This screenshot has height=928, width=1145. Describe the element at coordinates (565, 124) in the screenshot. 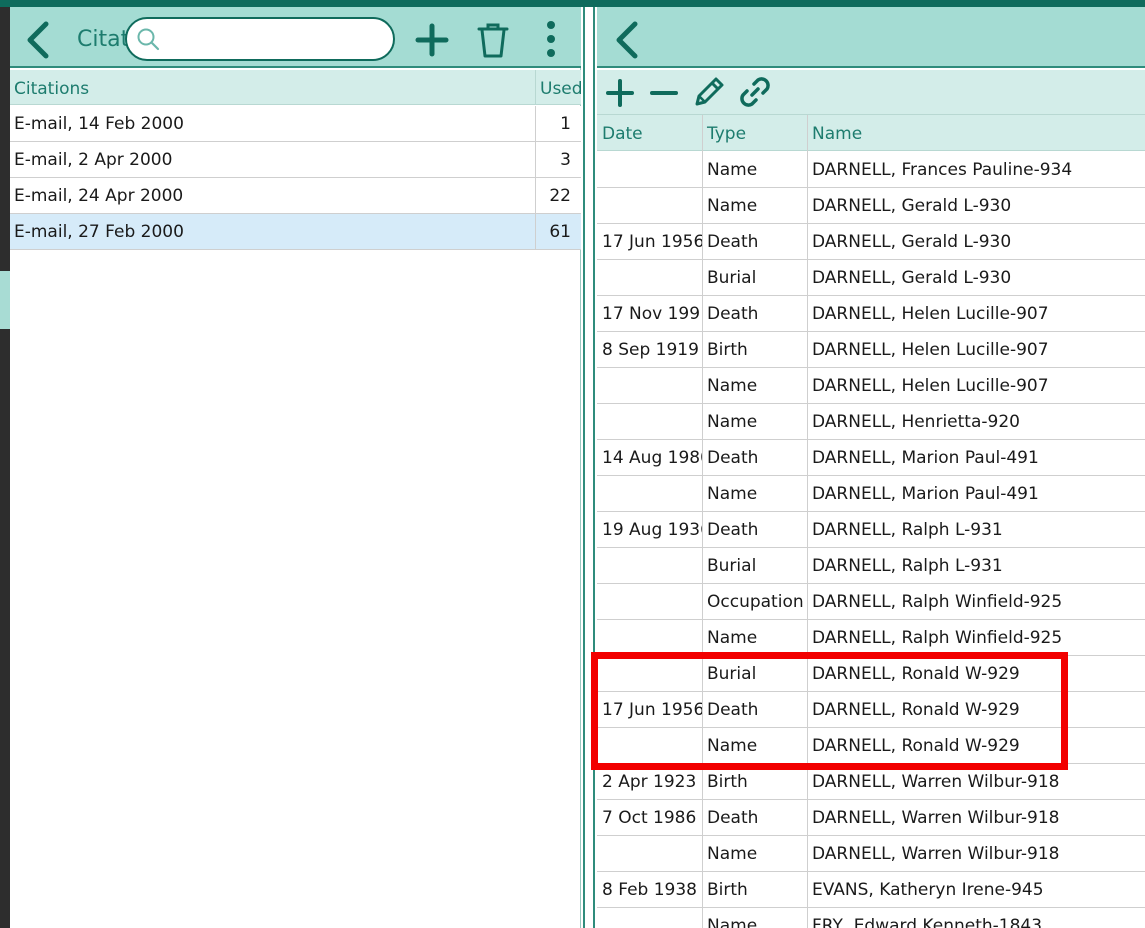

I see `citation-used-count: 1` at that location.